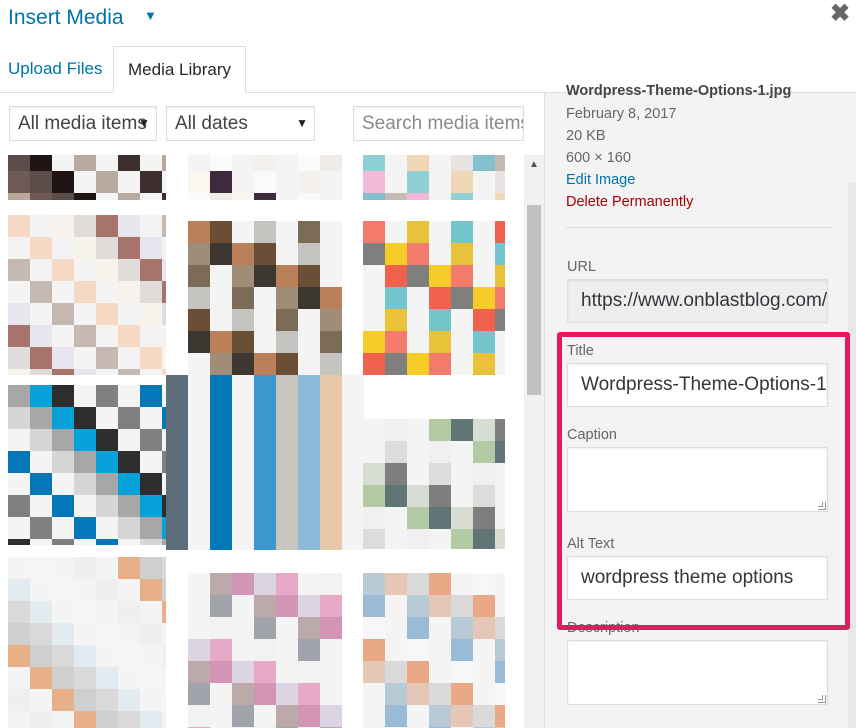 The width and height of the screenshot is (856, 728). I want to click on tab-media-library: Media Library, so click(179, 69).